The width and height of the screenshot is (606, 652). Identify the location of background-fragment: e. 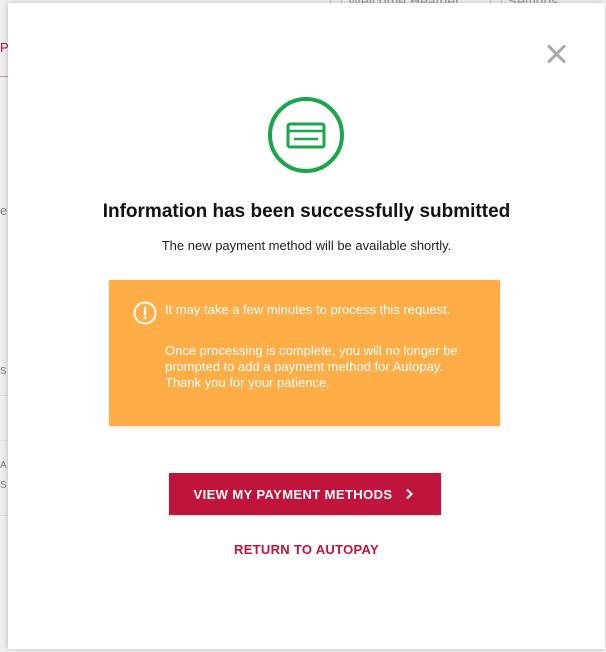
(4, 210).